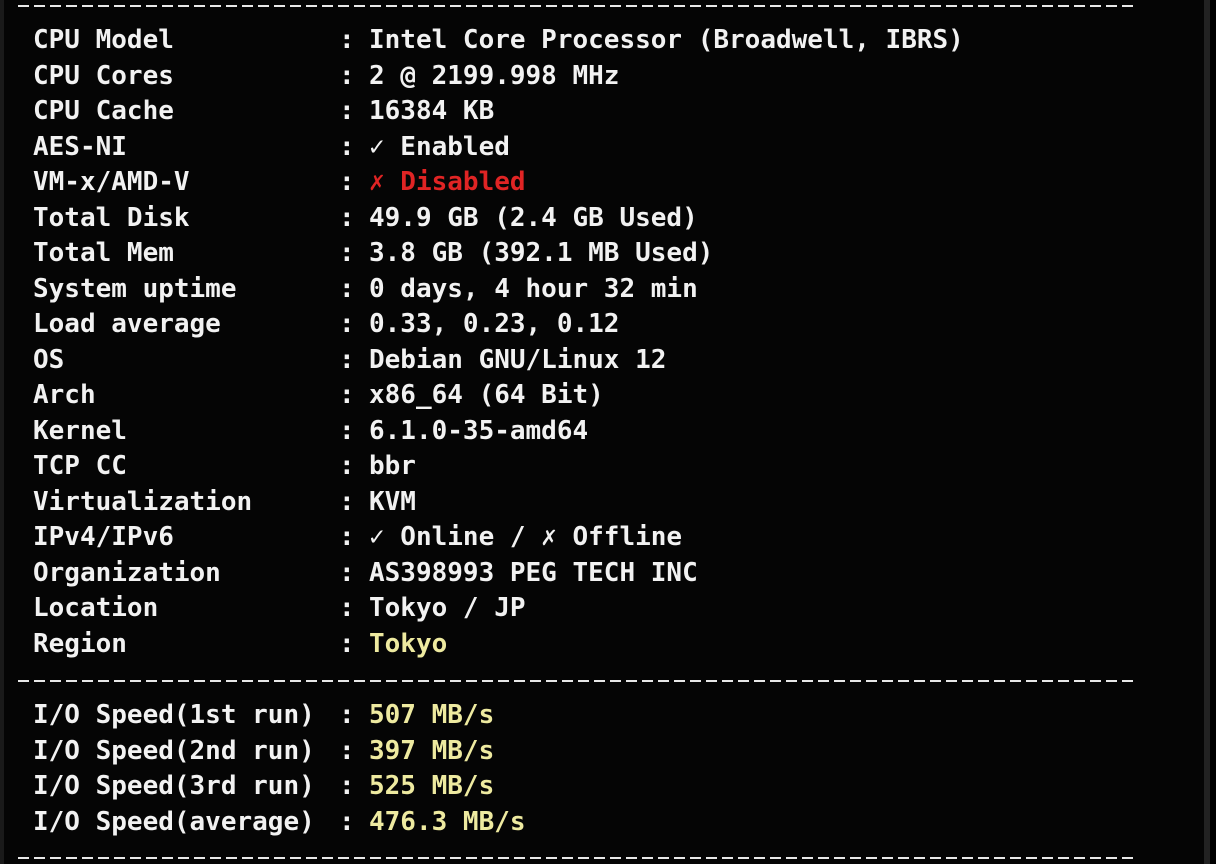 The height and width of the screenshot is (864, 1216). Describe the element at coordinates (541, 253) in the screenshot. I see `row-value: 3.8 GB (392.1 MB Used)` at that location.